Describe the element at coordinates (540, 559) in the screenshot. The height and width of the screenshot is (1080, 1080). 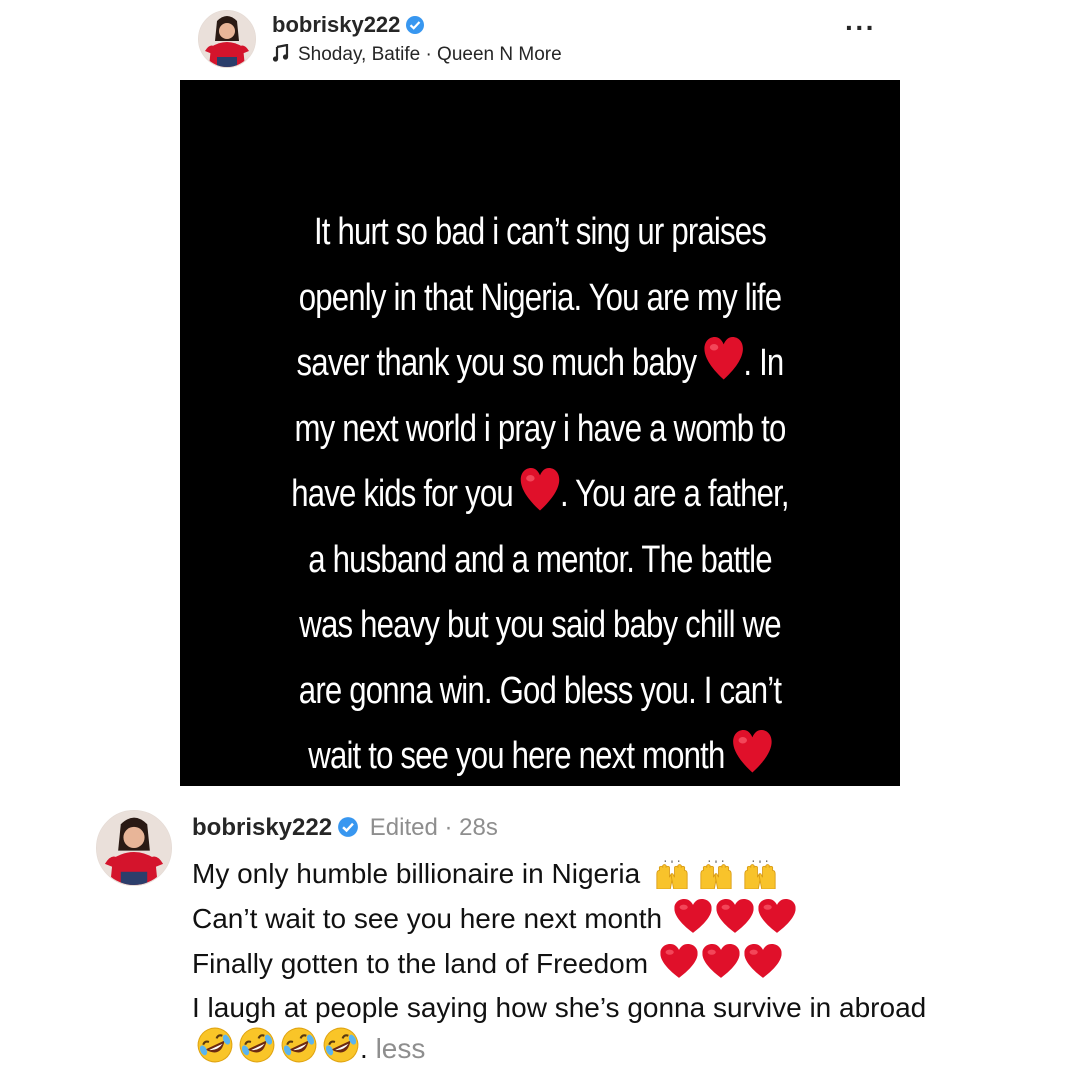
I see `image-text-line: a husband and a mentor. The battle` at that location.